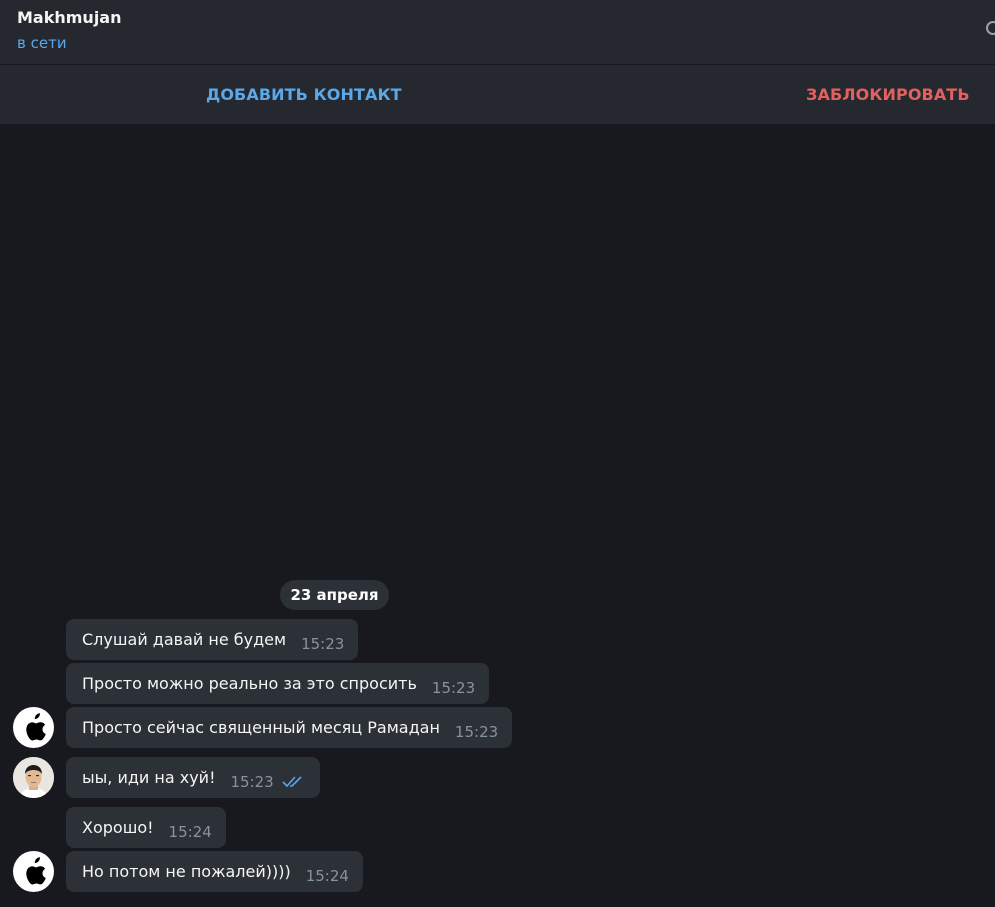  Describe the element at coordinates (42, 43) in the screenshot. I see `contact-status: в сети` at that location.